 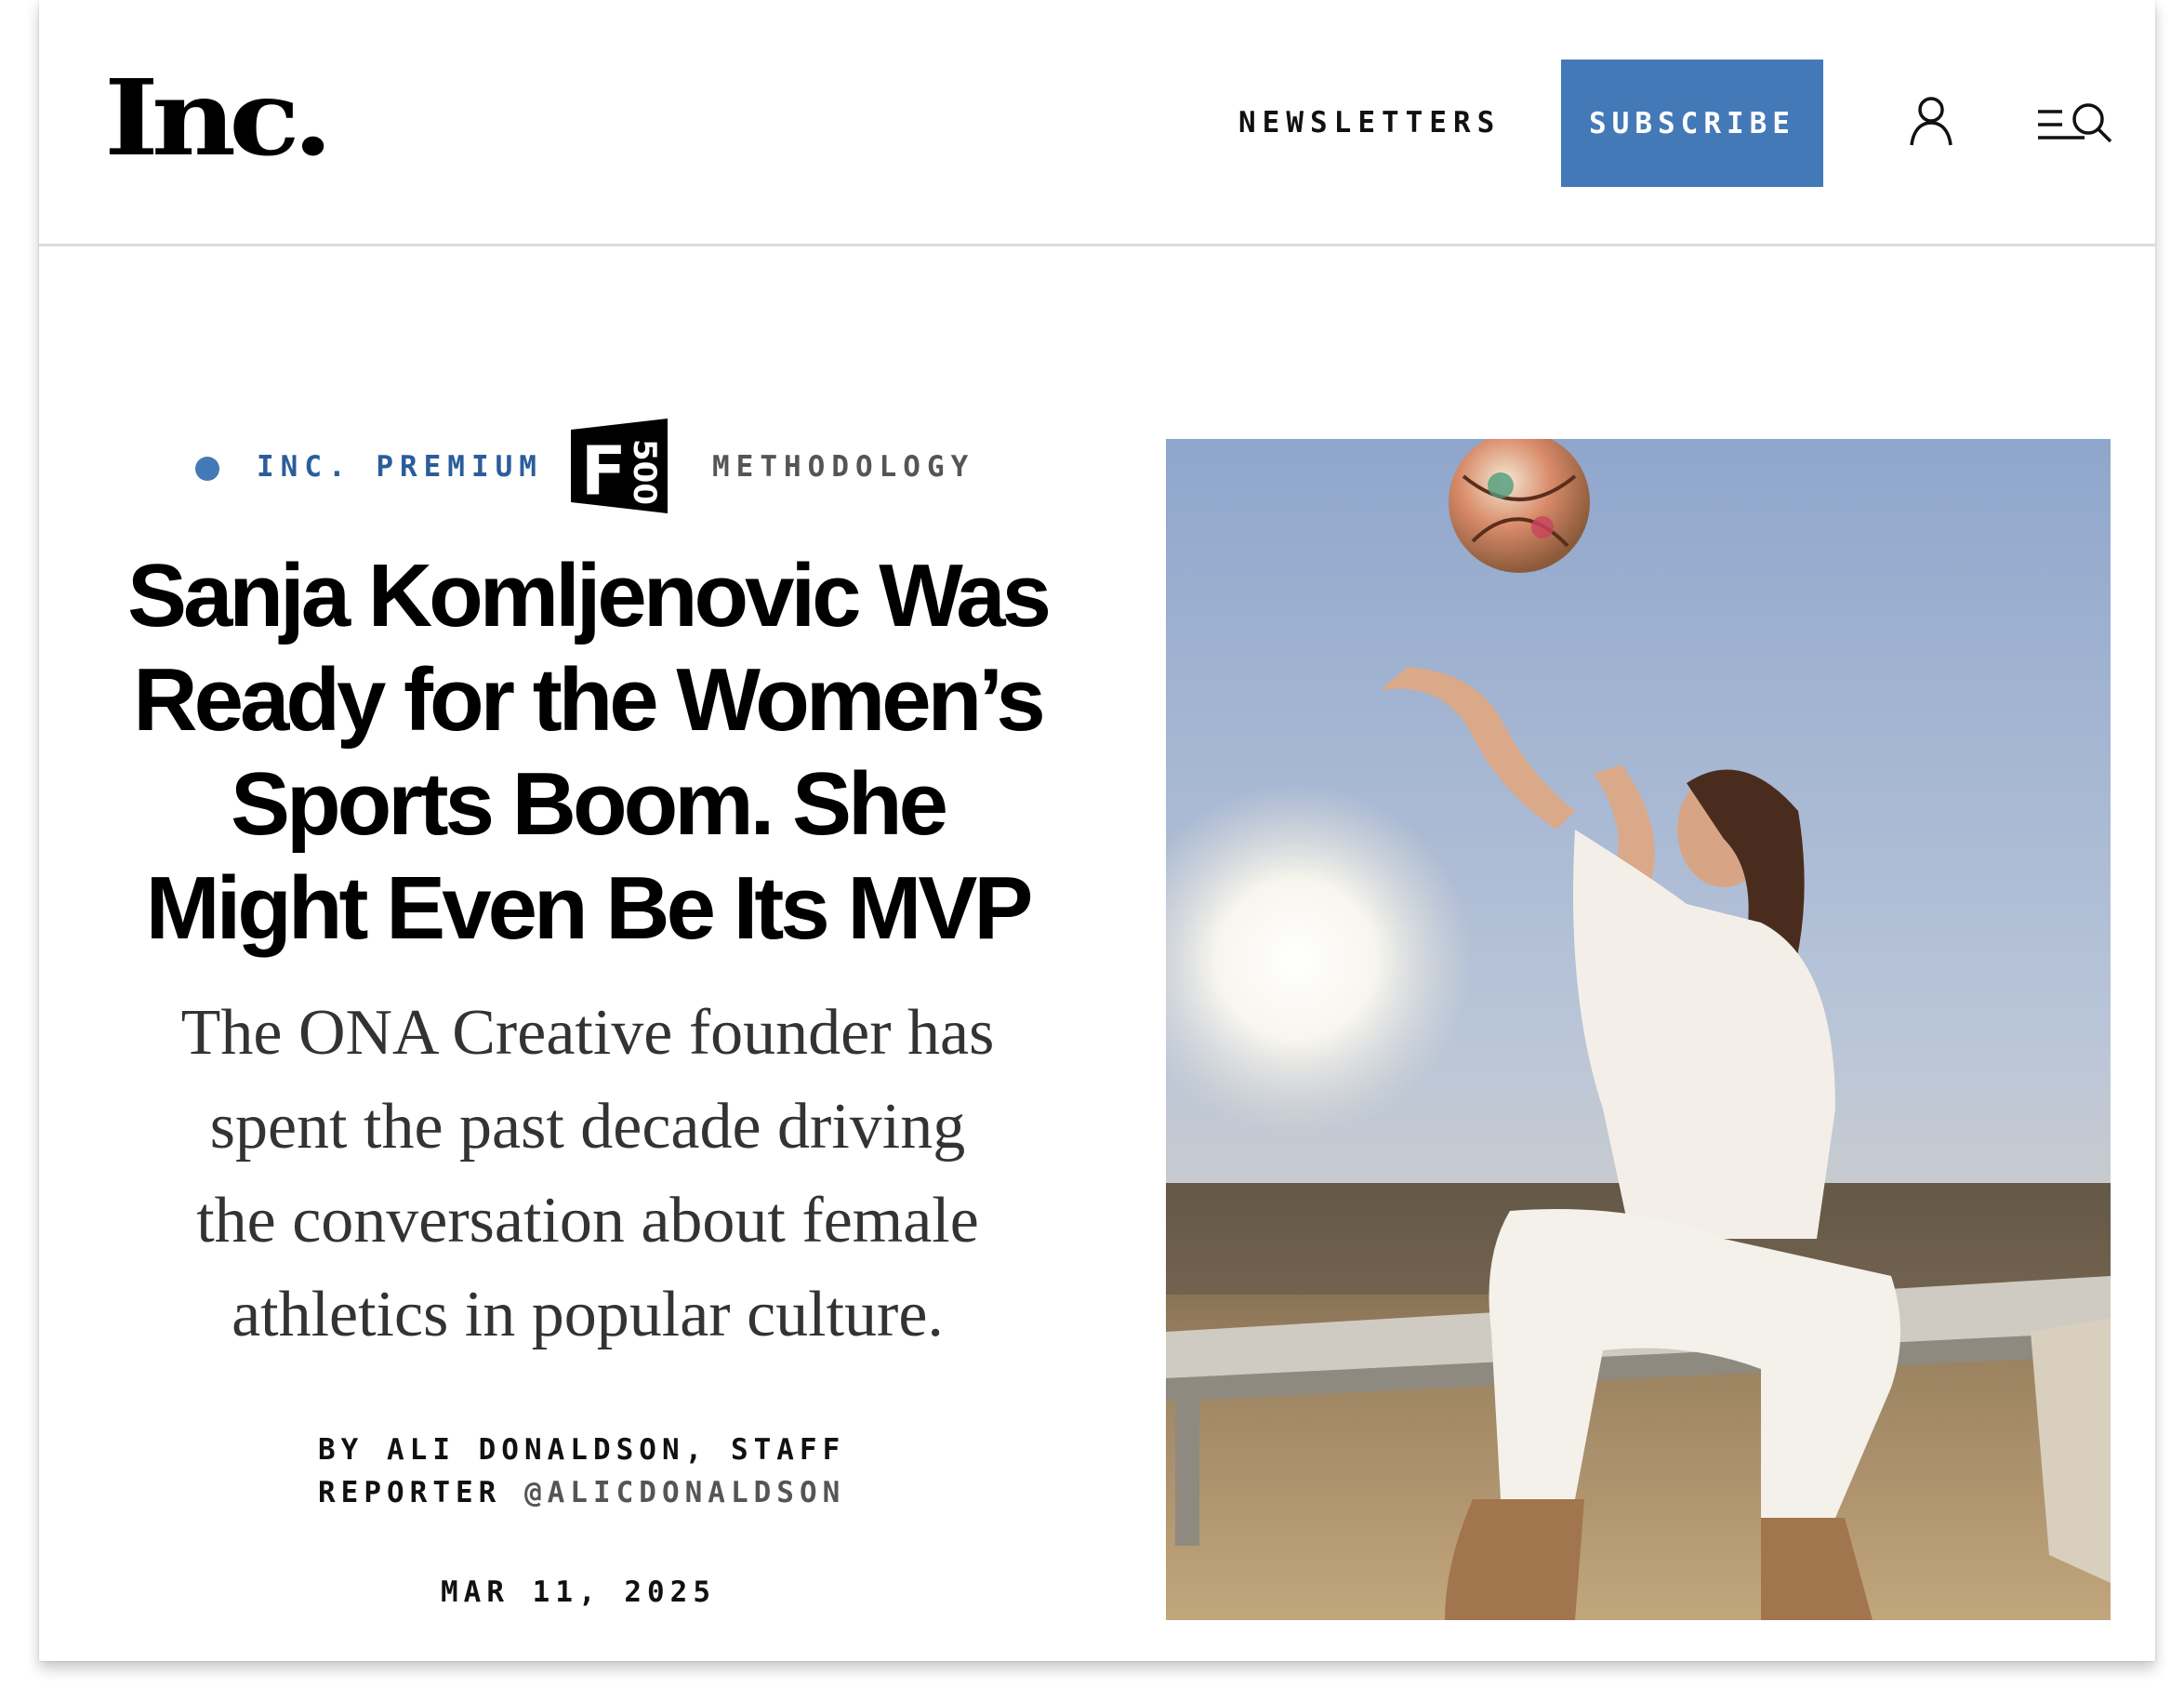 I want to click on subscribe-button: SUBSCRIBE, so click(x=1692, y=124).